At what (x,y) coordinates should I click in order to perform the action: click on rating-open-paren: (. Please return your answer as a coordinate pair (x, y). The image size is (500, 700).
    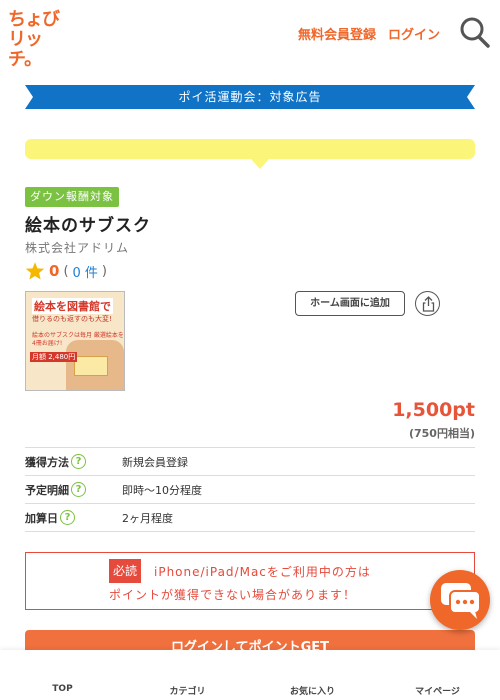
    Looking at the image, I should click on (66, 271).